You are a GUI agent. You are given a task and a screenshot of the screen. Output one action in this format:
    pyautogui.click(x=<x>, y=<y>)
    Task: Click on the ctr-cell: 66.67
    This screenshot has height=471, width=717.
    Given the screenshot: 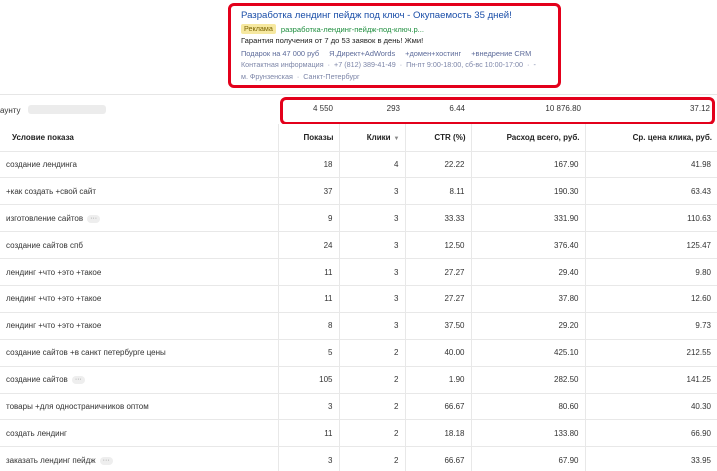 What is the action you would take?
    pyautogui.click(x=438, y=407)
    